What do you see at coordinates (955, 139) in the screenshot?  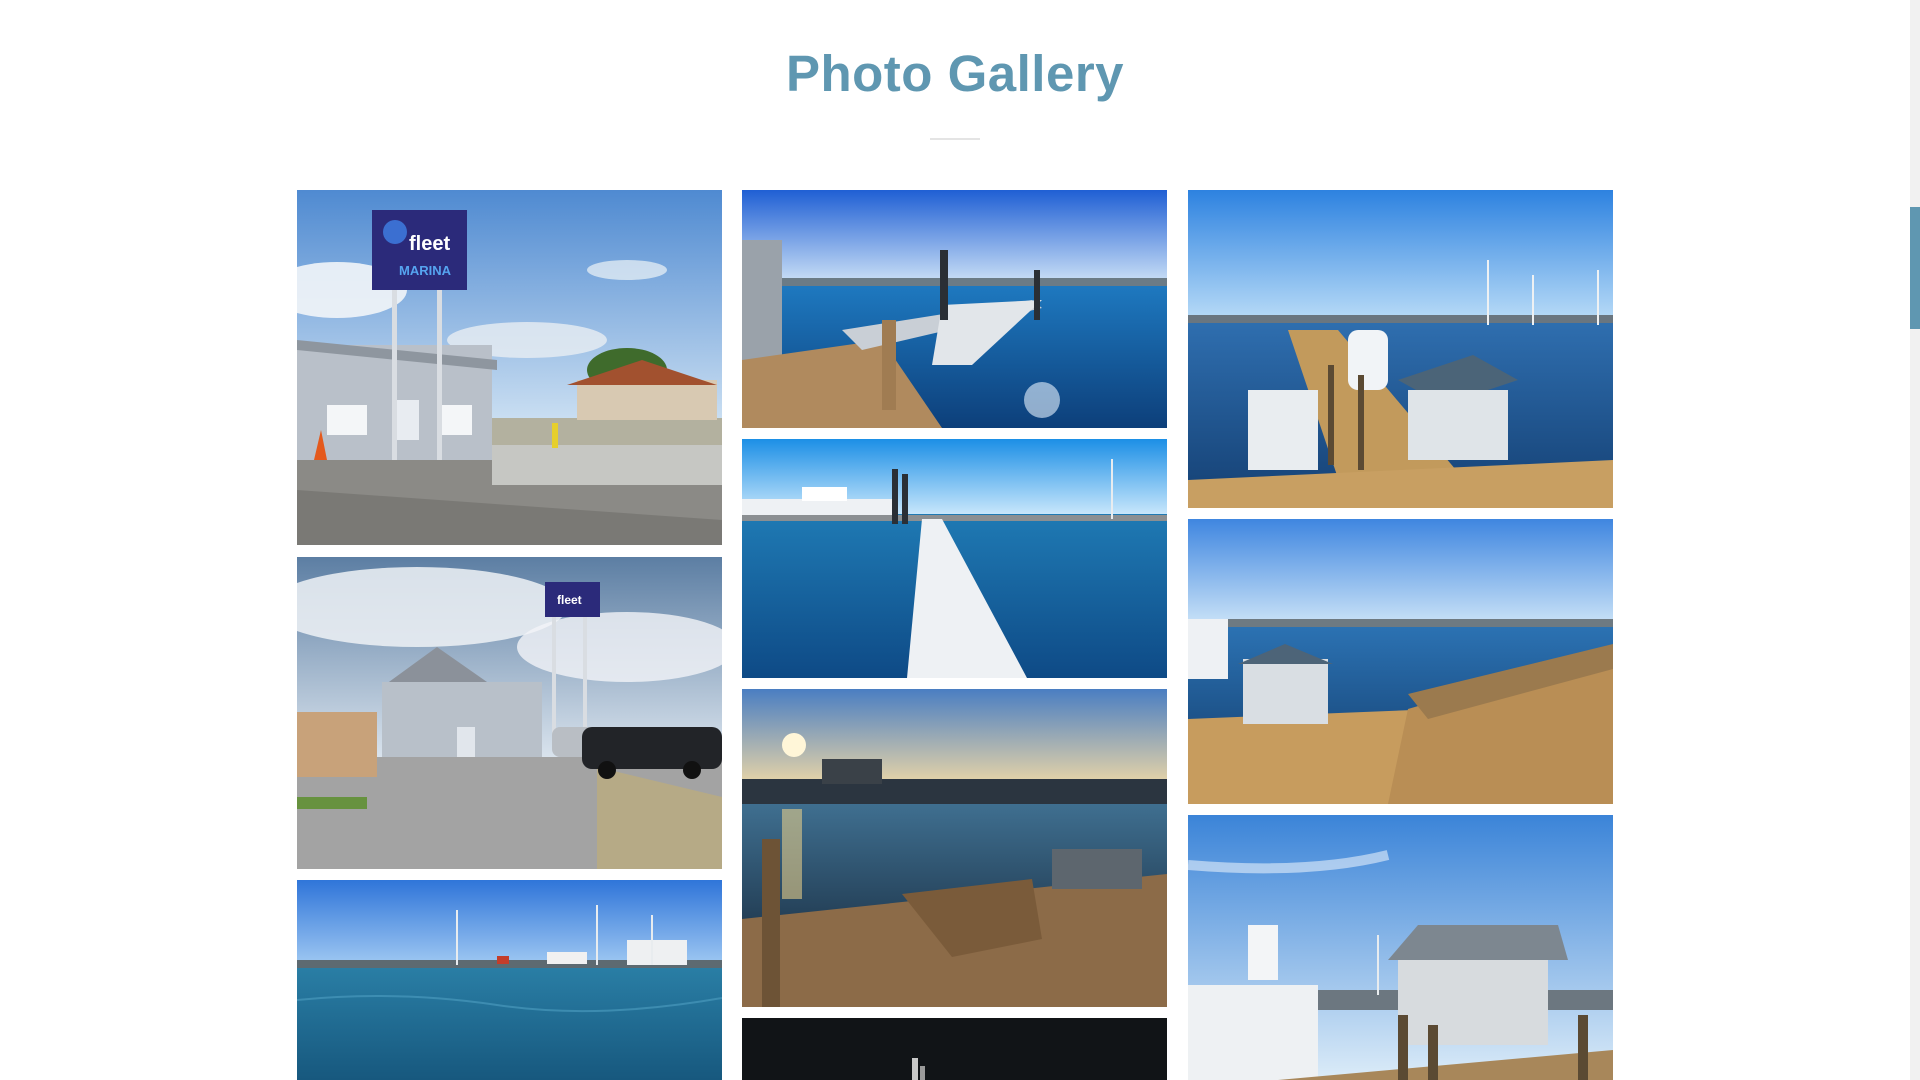 I see `title-divider` at bounding box center [955, 139].